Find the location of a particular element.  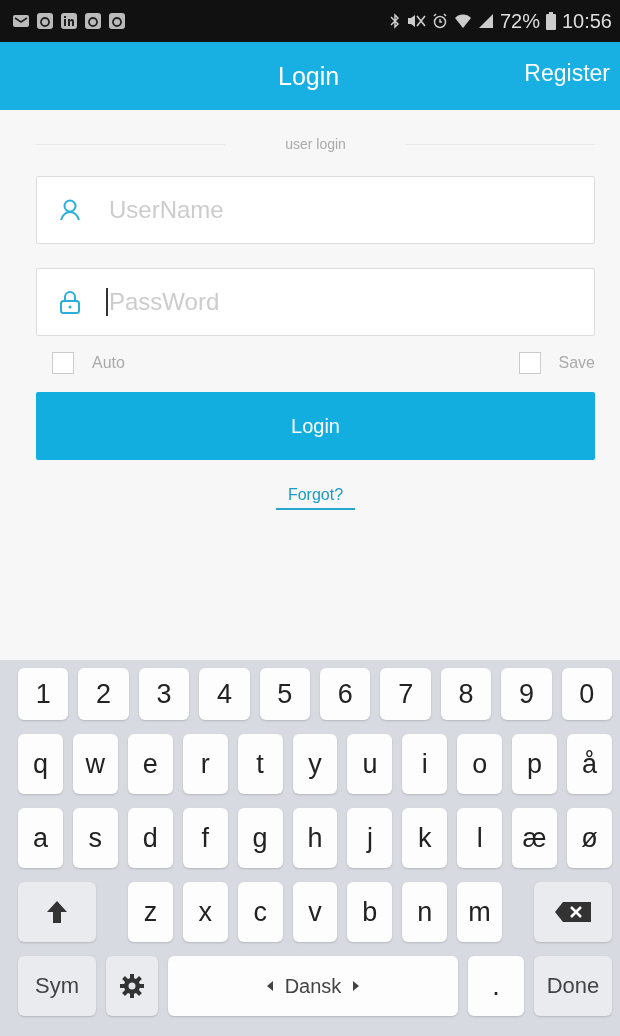

key: 7 is located at coordinates (405, 694).